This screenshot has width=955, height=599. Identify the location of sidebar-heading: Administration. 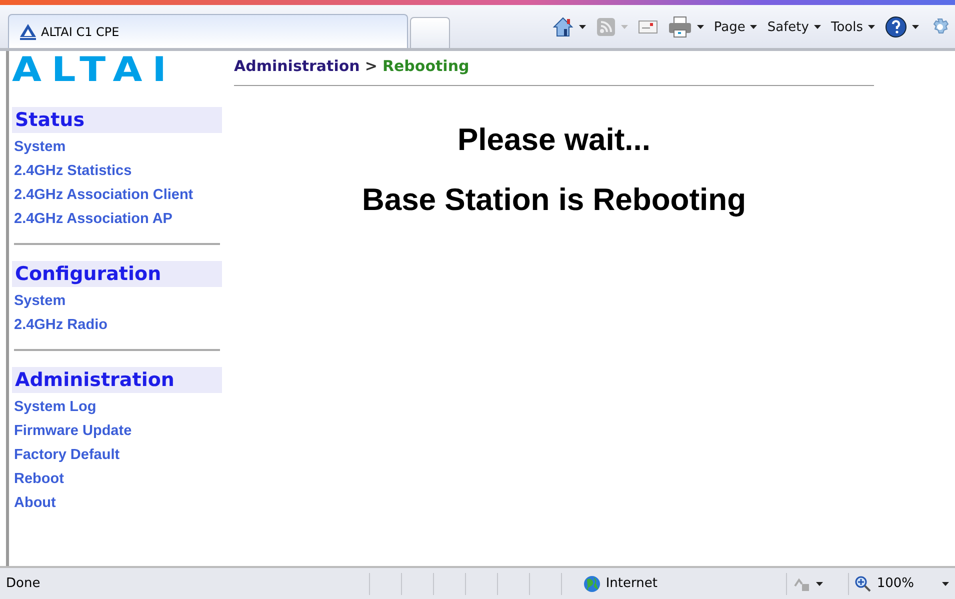
(117, 380).